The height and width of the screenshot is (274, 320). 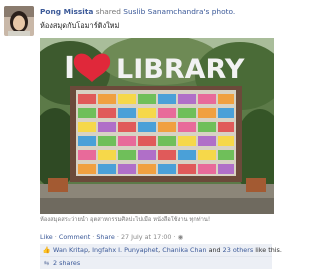 What do you see at coordinates (80, 25) in the screenshot?
I see `post-caption: ห้องสมุดกับโอมาร์ติงใหม่` at bounding box center [80, 25].